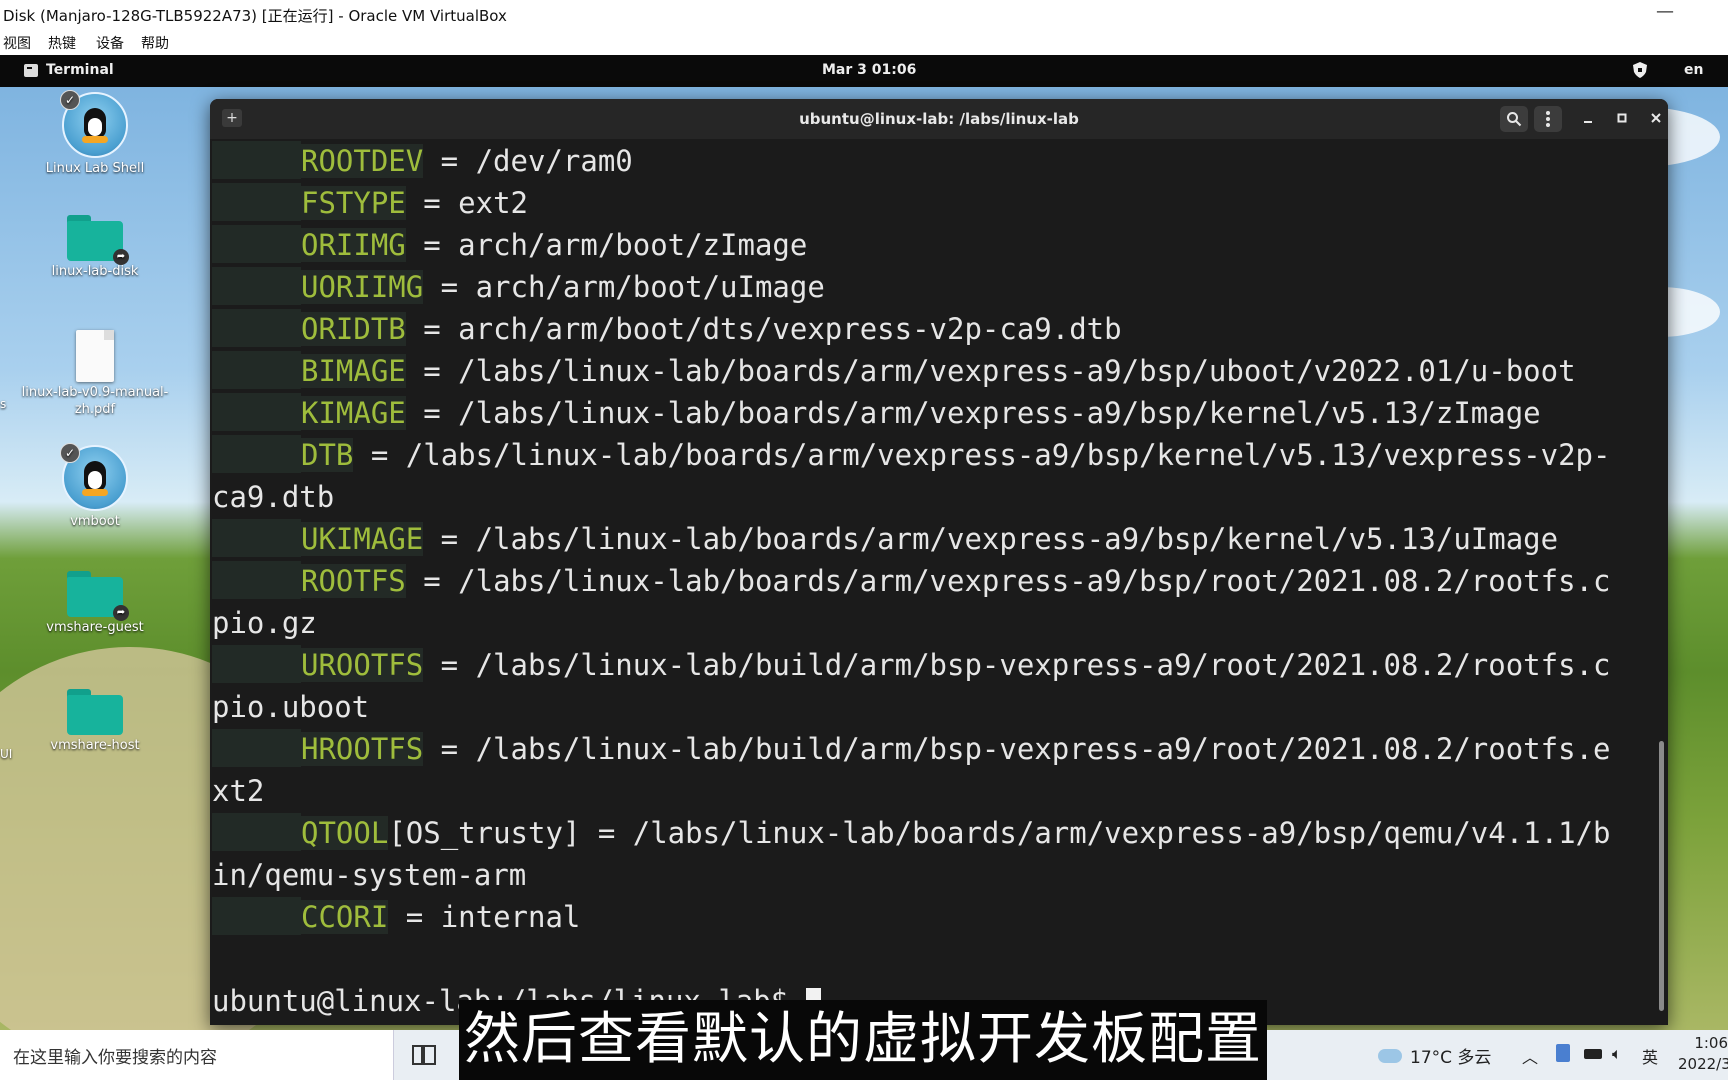 The image size is (1728, 1080). What do you see at coordinates (863, 1040) in the screenshot?
I see `video-subtitle: 然后查看默认的虚拟开发板配置` at bounding box center [863, 1040].